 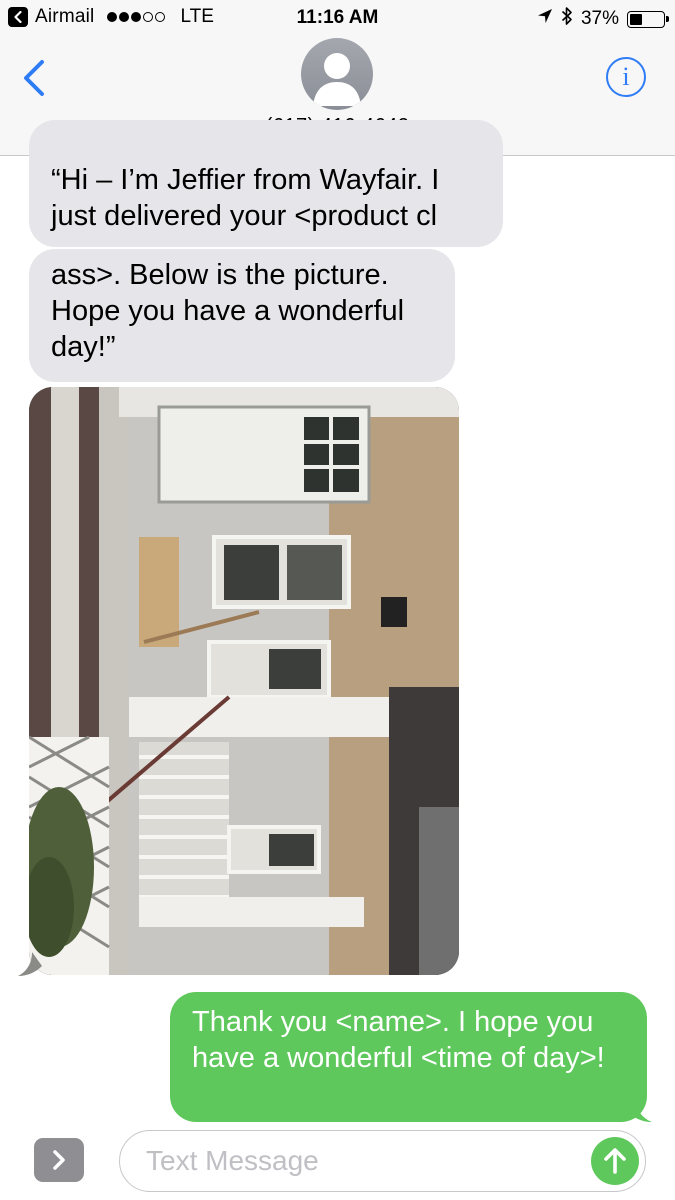 I want to click on status-bar: Airmail LTE 11:16 AM 37%, so click(x=337, y=19).